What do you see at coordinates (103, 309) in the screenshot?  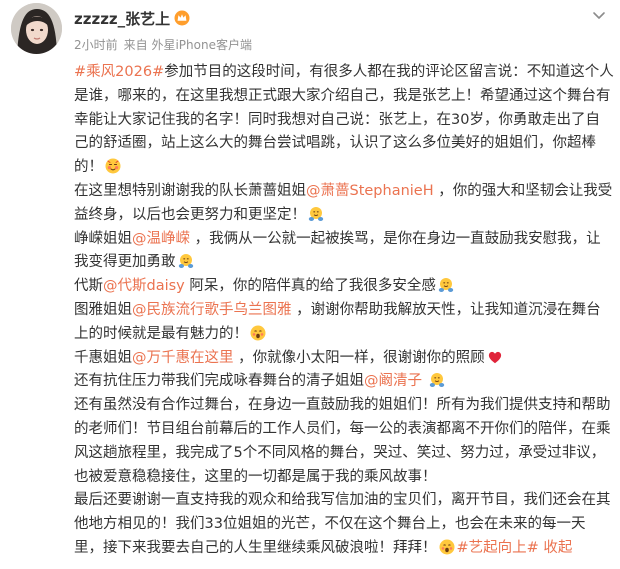 I see `post-text: 图雅姐姐` at bounding box center [103, 309].